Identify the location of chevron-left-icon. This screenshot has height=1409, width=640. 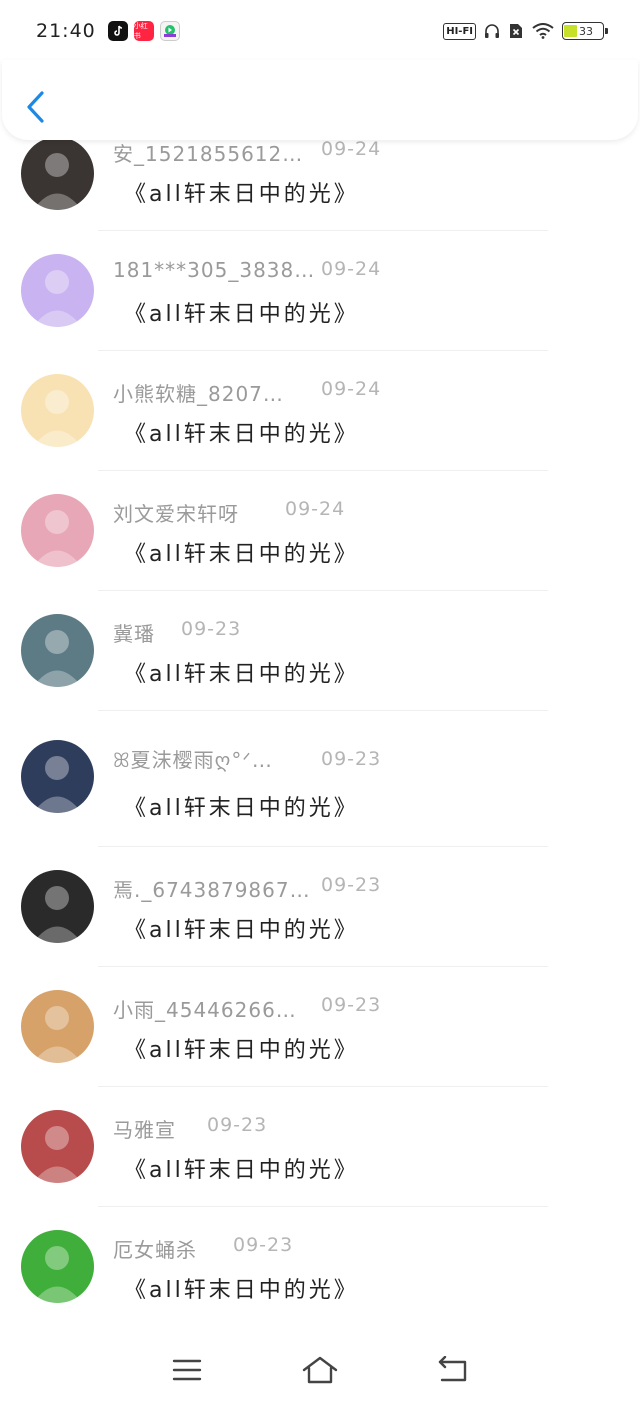
(35, 107).